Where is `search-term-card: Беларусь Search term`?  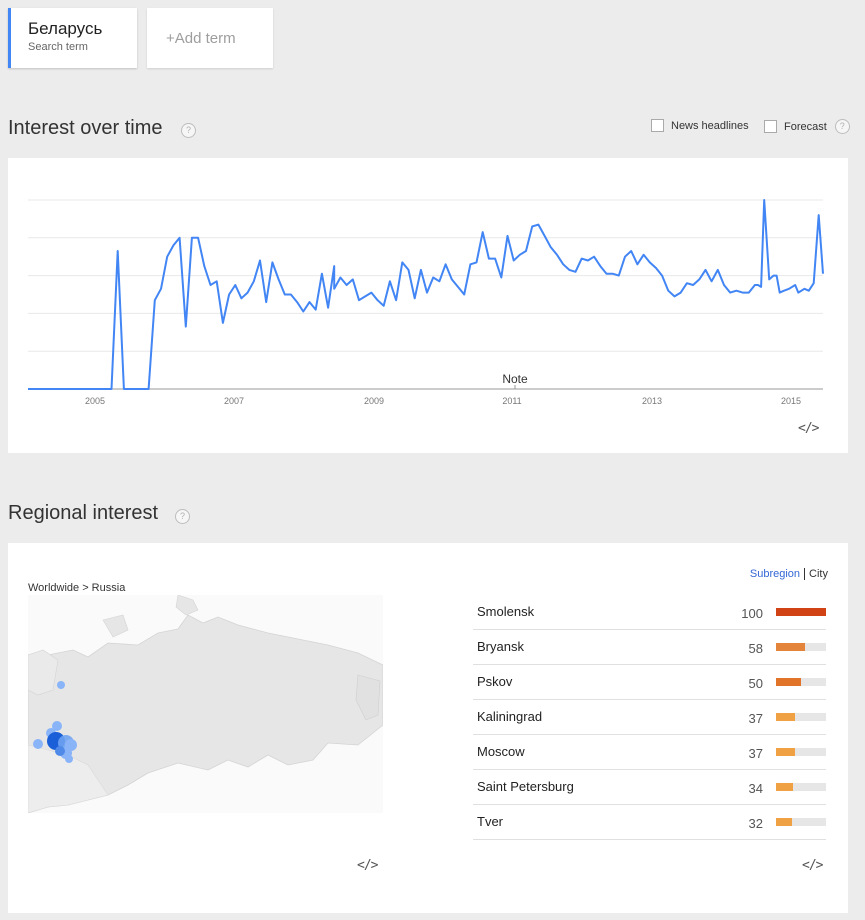 search-term-card: Беларусь Search term is located at coordinates (72, 38).